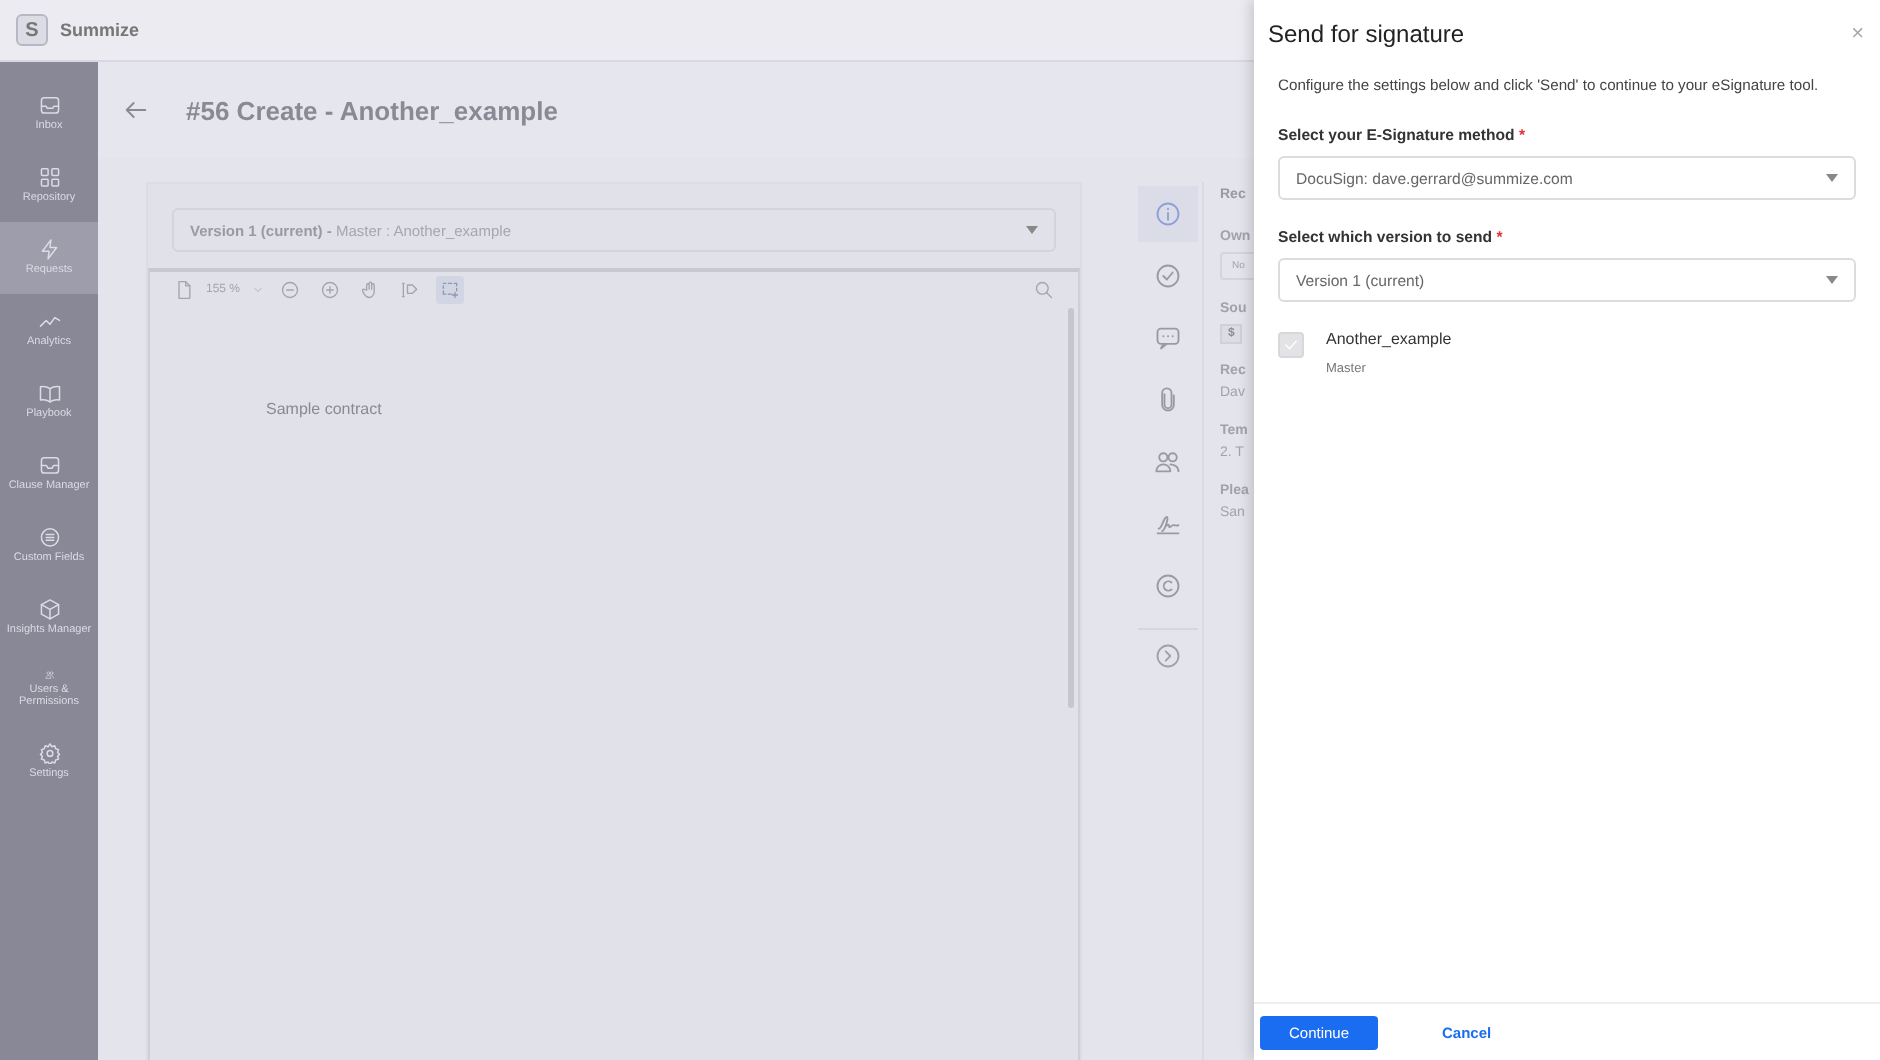 This screenshot has height=1060, width=1880. I want to click on chevron-down-icon, so click(258, 290).